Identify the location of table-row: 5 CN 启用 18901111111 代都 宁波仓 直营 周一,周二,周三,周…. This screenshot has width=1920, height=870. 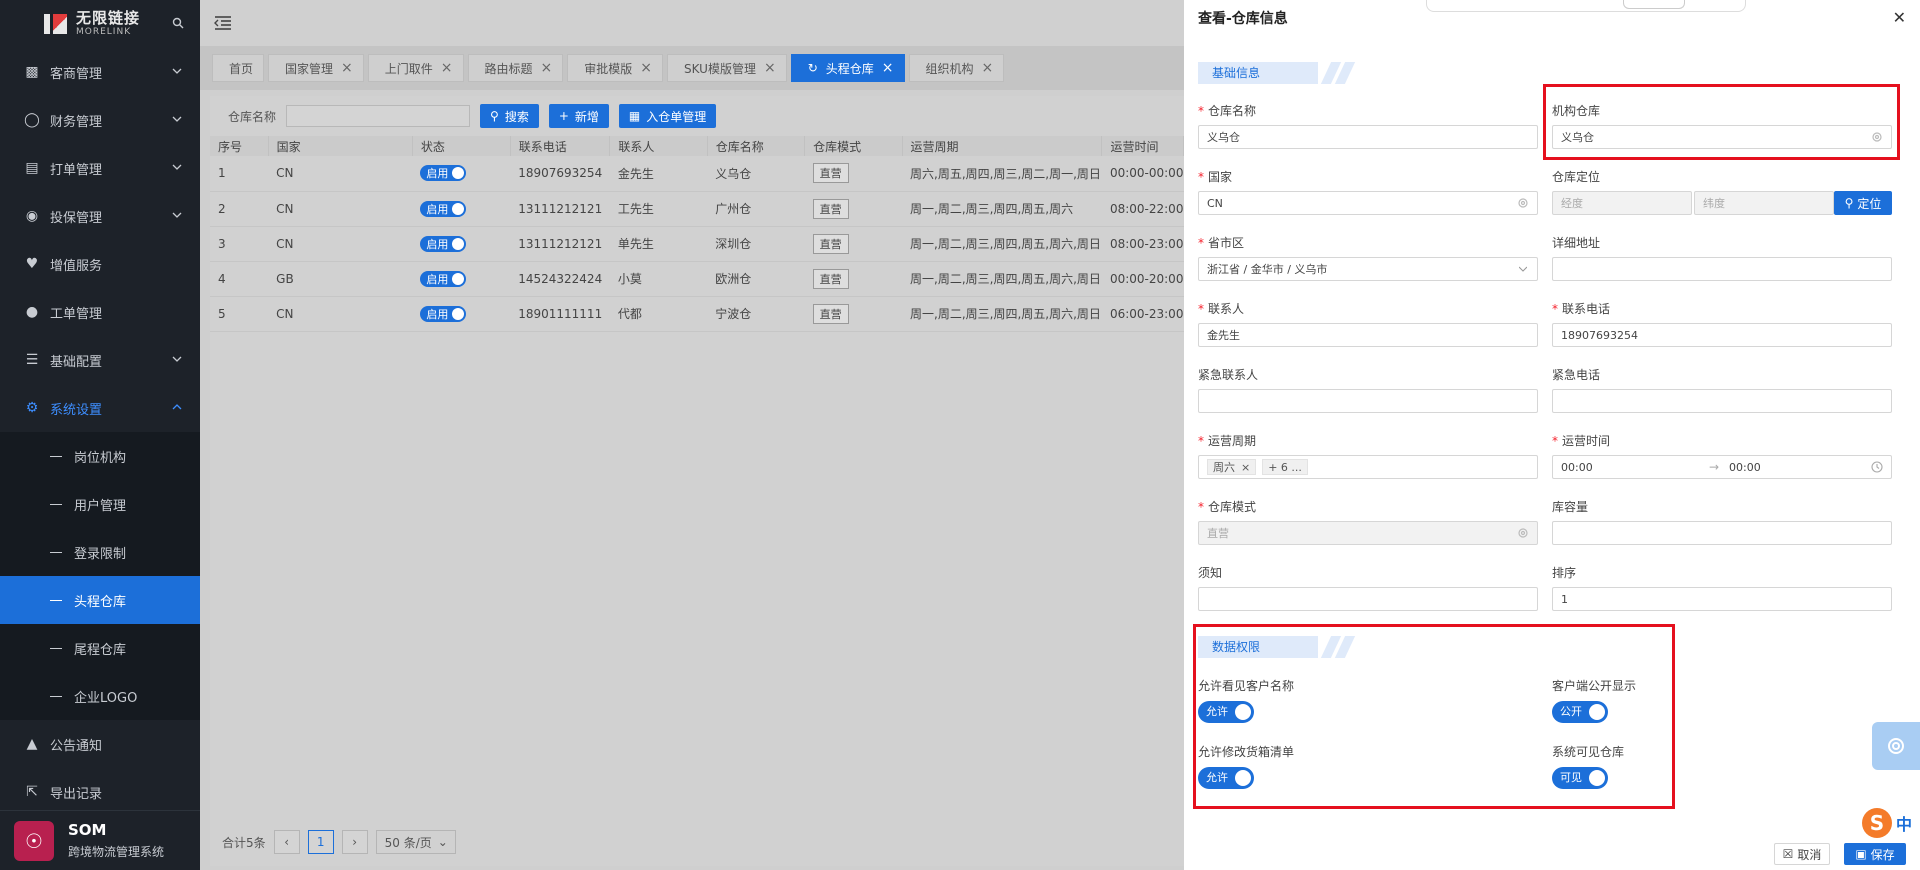
(697, 314).